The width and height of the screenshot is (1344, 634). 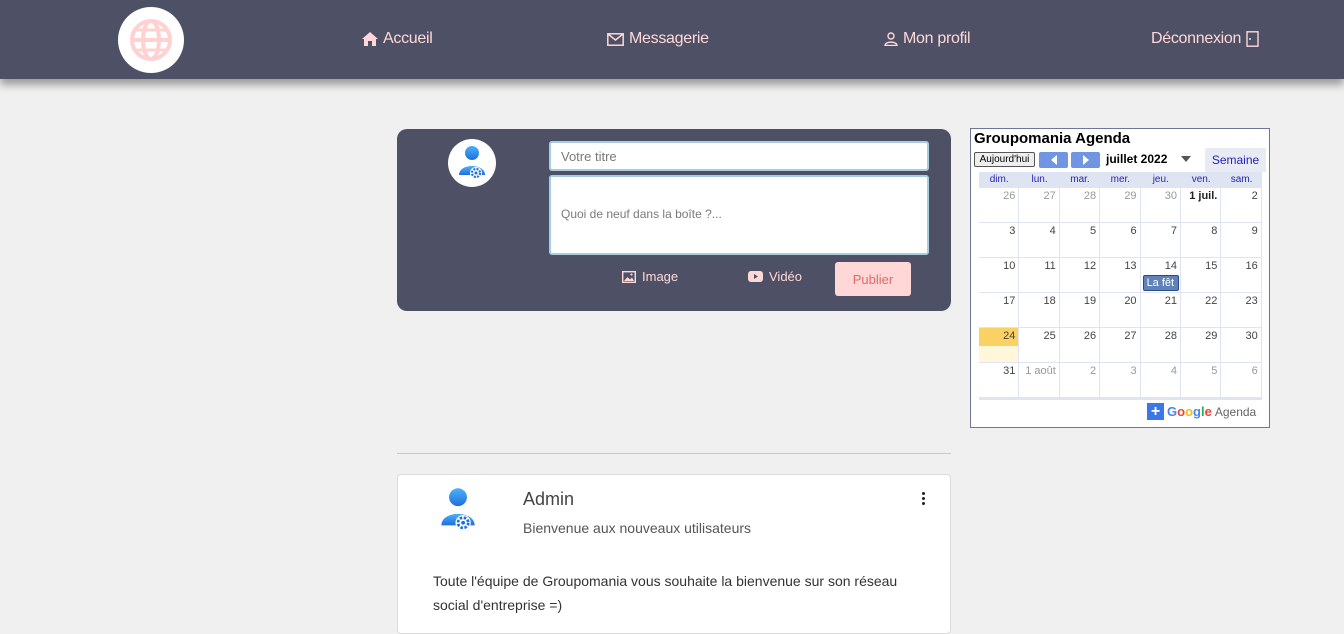 I want to click on nav-profile-link: Mon profil, so click(x=927, y=39).